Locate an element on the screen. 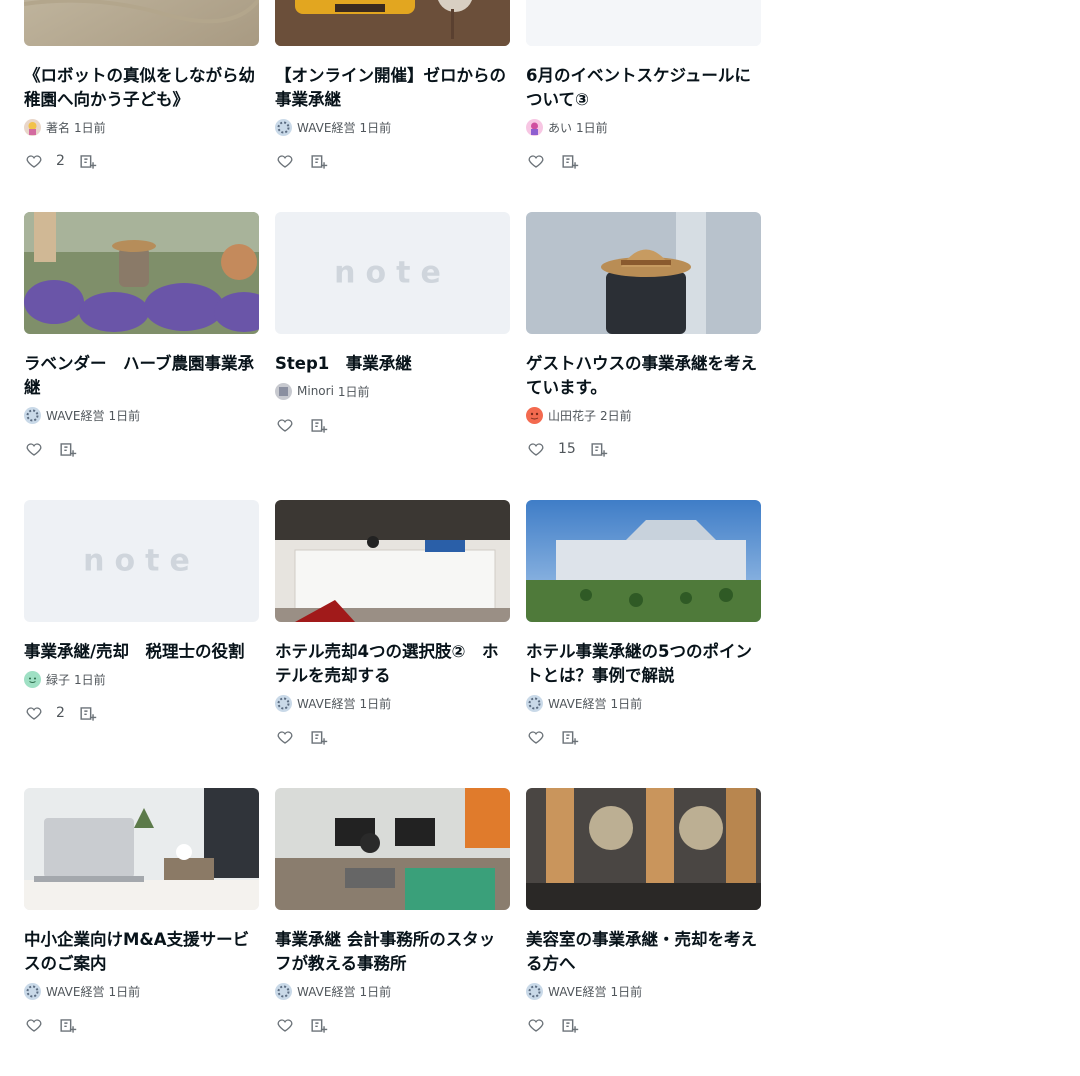 The height and width of the screenshot is (1076, 1080). article-title: 《ロボットの真似をしながら幼稚園へ向かう子ども》 is located at coordinates (141, 88).